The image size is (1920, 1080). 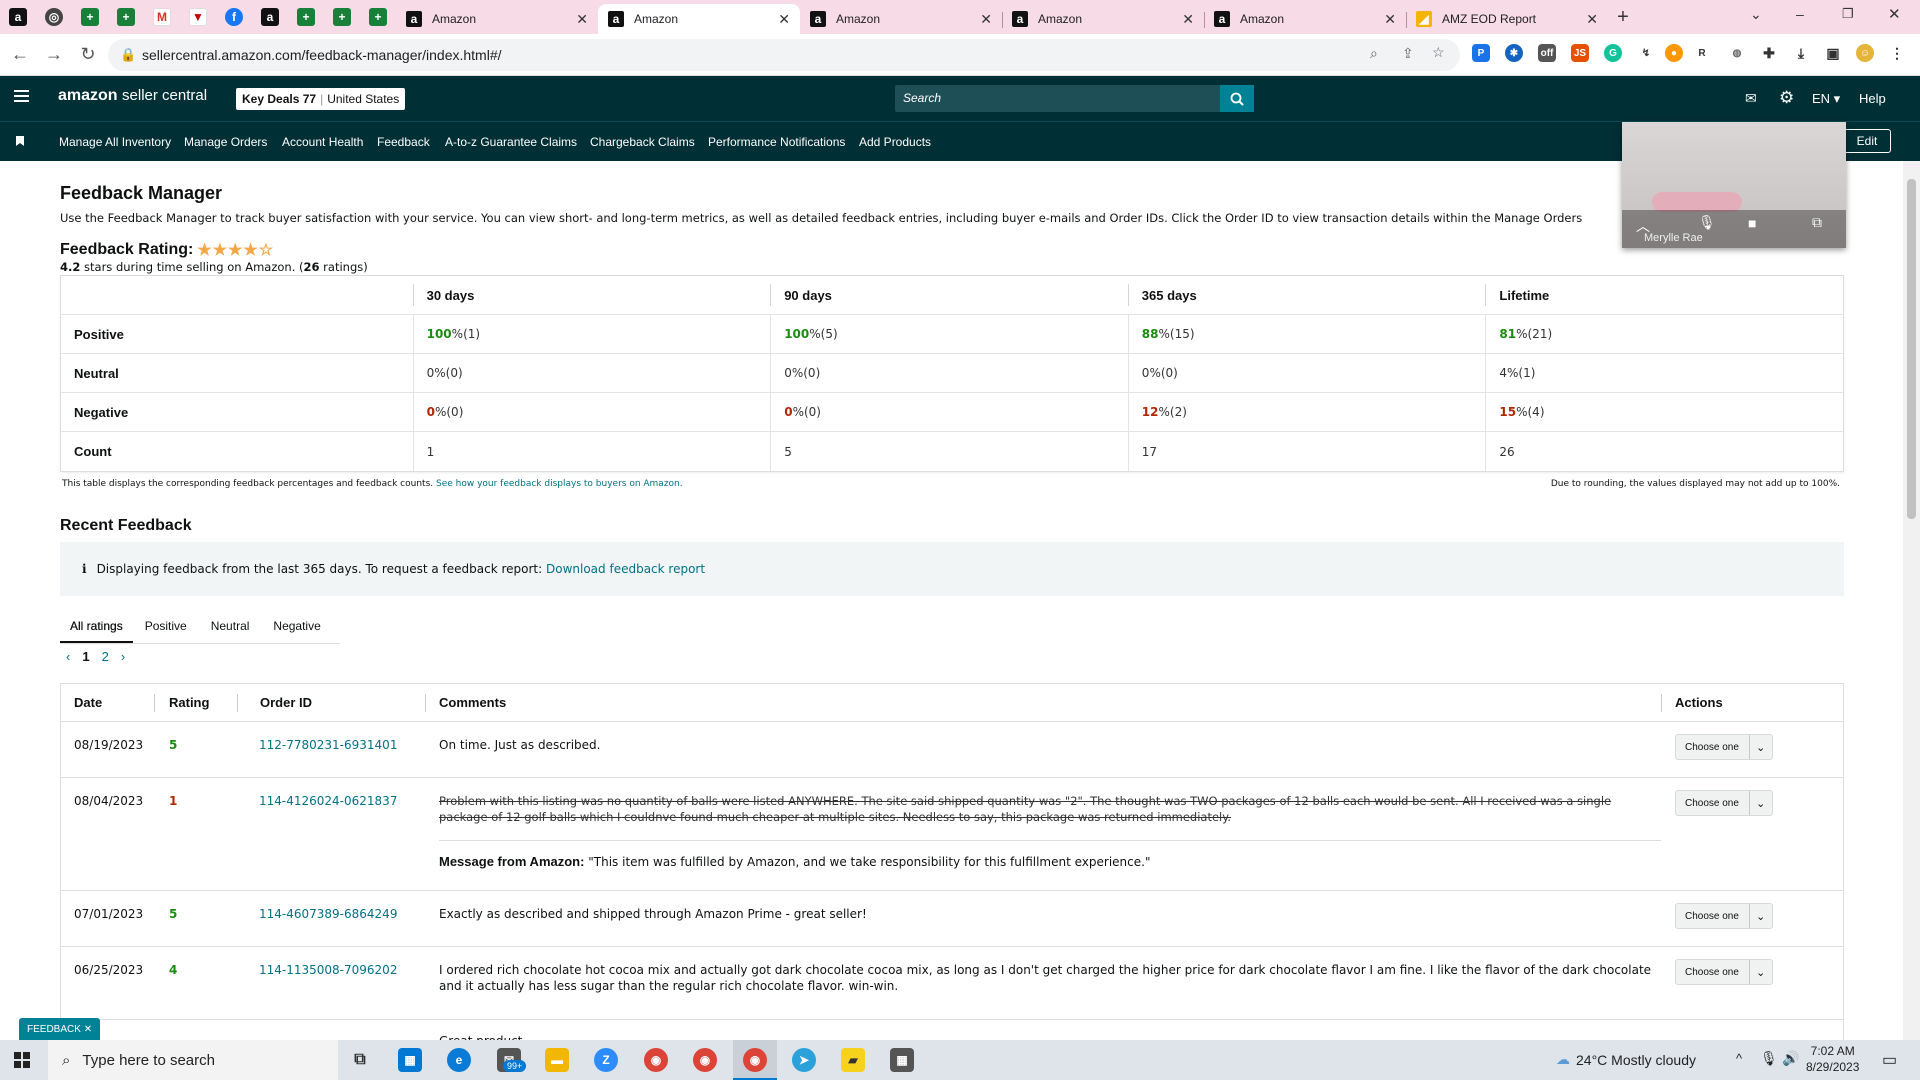 I want to click on nav-add-products: Add Products, so click(x=895, y=142).